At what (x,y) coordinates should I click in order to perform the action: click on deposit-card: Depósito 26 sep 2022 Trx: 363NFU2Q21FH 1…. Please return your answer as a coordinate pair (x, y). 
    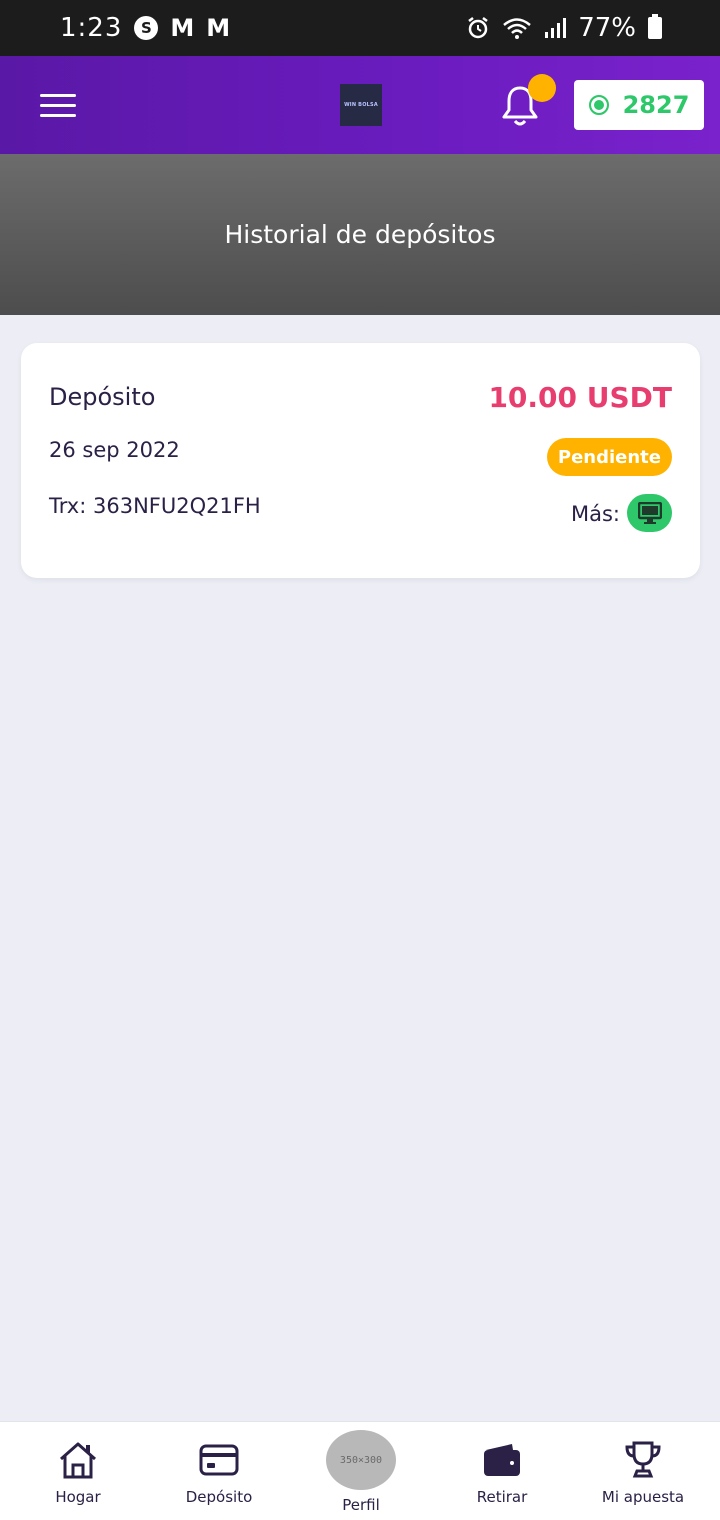
    Looking at the image, I should click on (360, 460).